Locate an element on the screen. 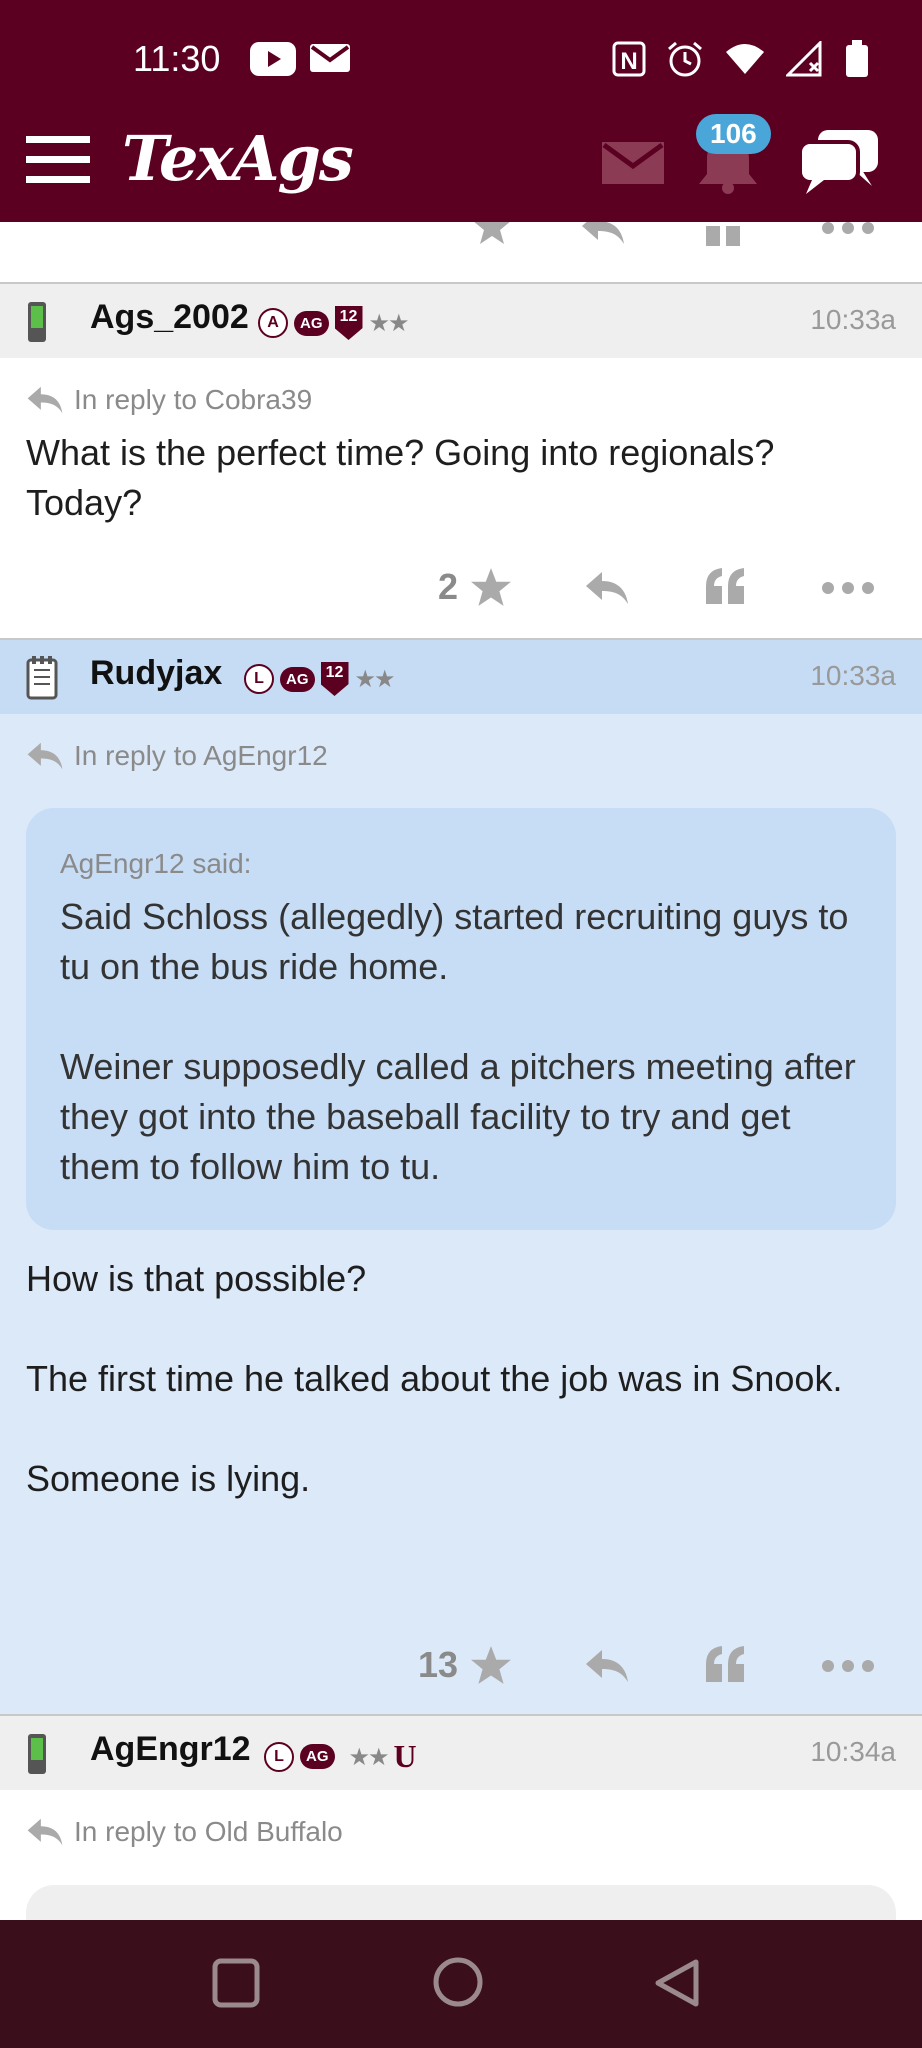 The width and height of the screenshot is (922, 2048). quote-author: AgEngr12 said: is located at coordinates (156, 863).